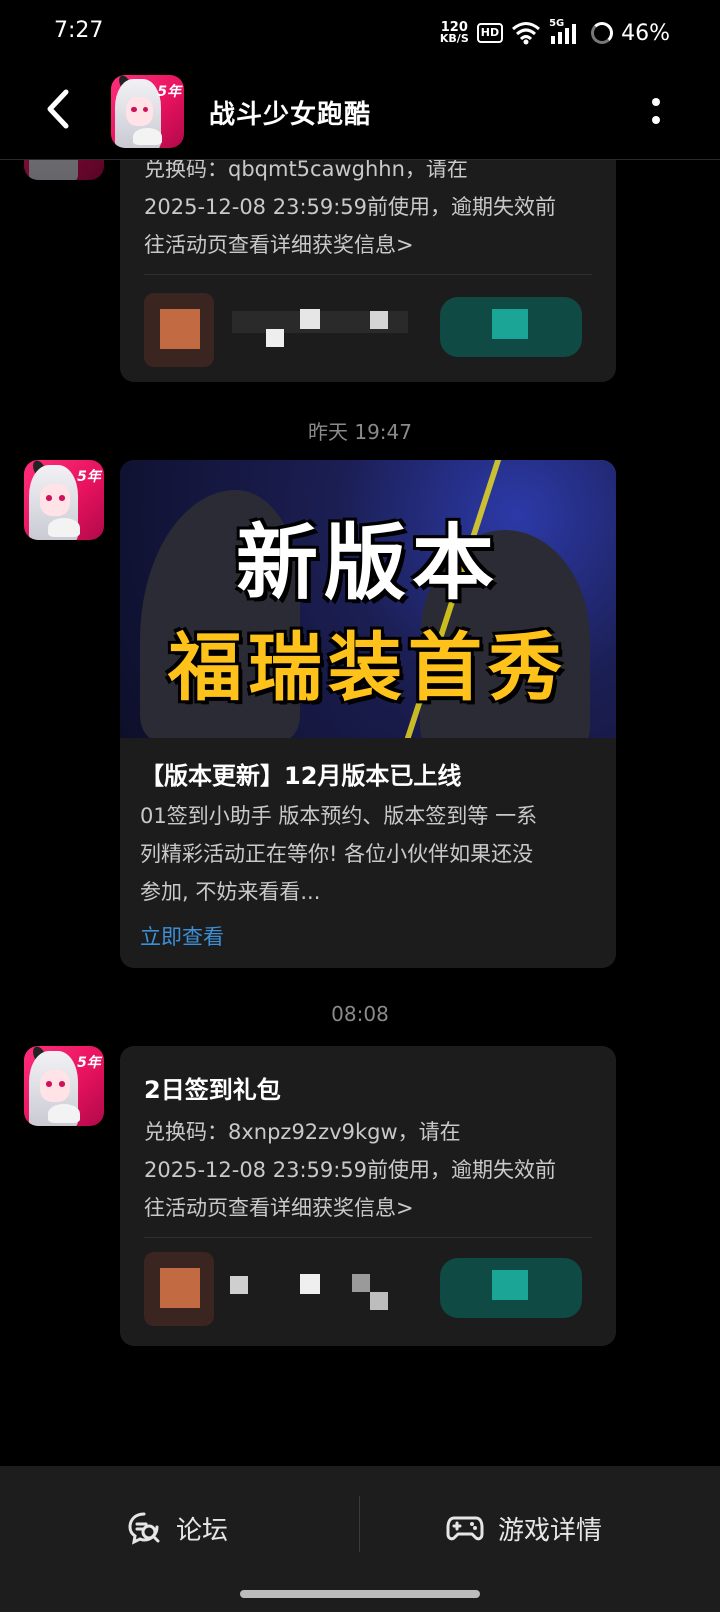 This screenshot has height=1612, width=720. Describe the element at coordinates (656, 112) in the screenshot. I see `more-options-button` at that location.